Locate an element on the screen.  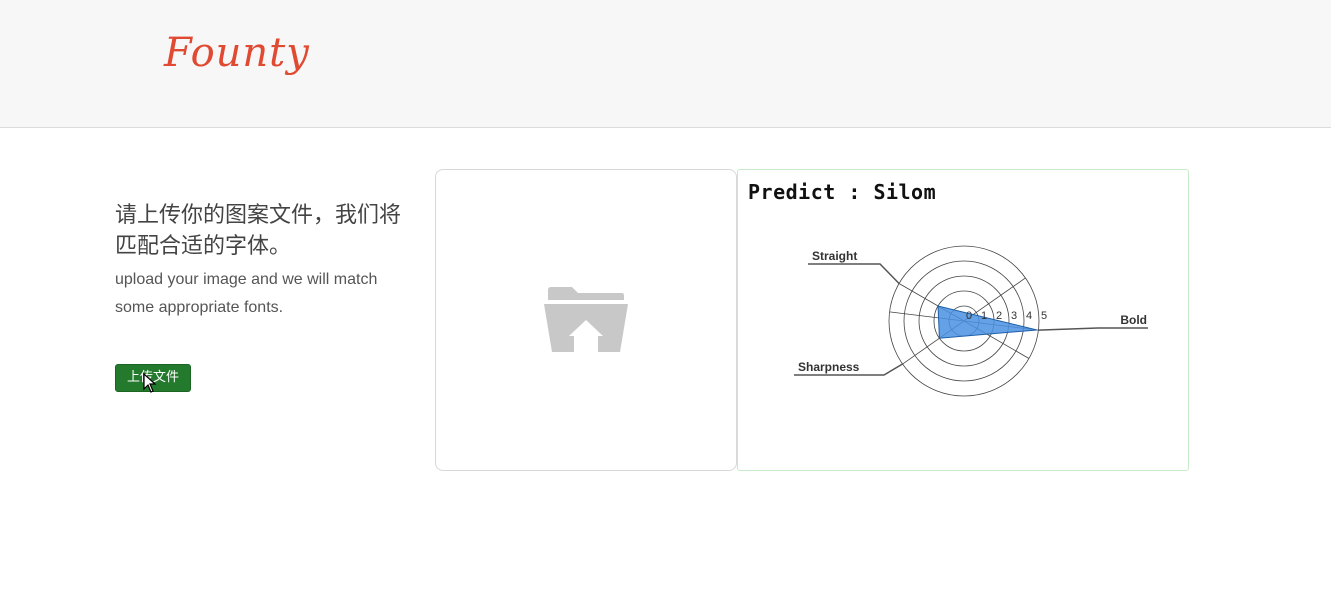
radar-chart: 0 1 2 3 4 5 Bold Straight Sharpness is located at coordinates (971, 321).